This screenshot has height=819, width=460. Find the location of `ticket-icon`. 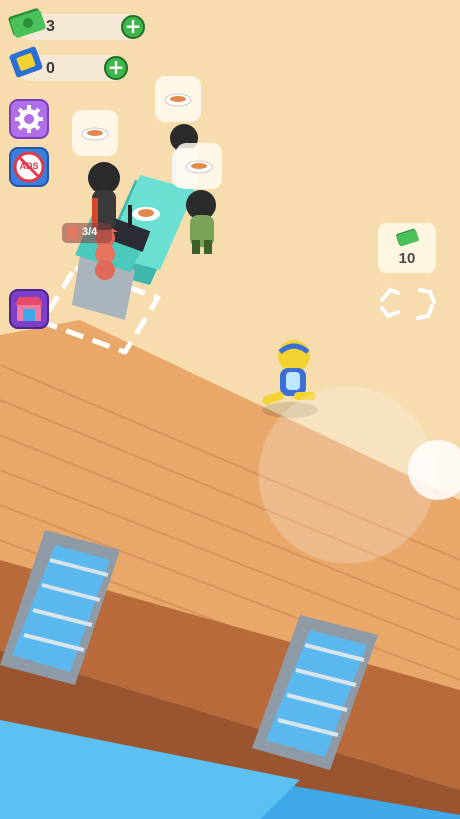

ticket-icon is located at coordinates (26, 62).